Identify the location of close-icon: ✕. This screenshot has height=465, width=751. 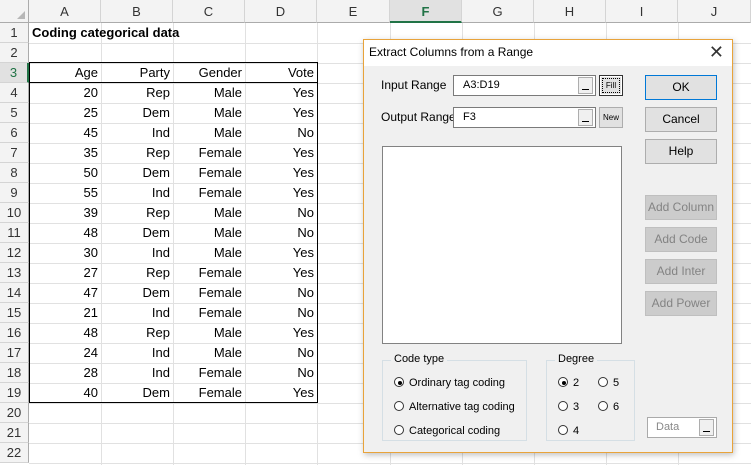
(716, 52).